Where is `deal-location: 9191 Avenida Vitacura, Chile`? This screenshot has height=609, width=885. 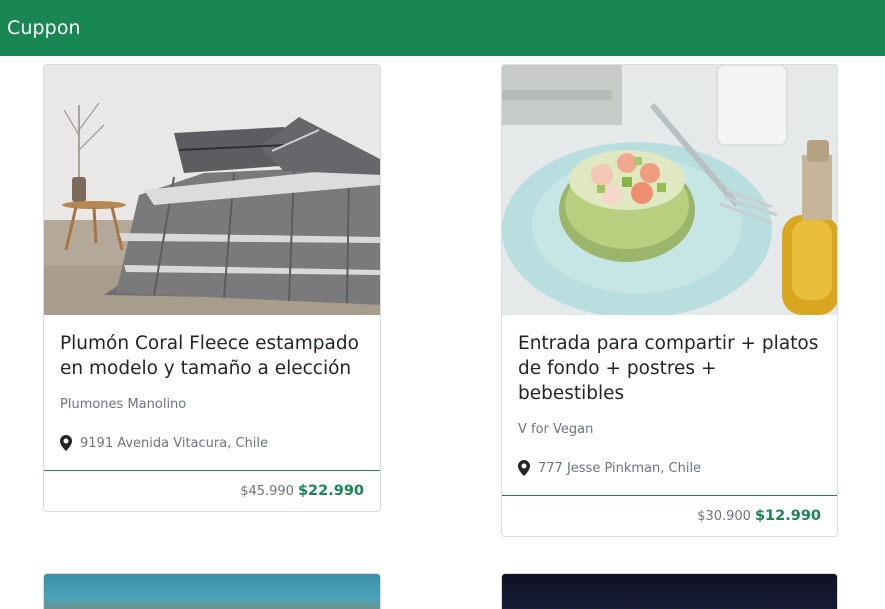 deal-location: 9191 Avenida Vitacura, Chile is located at coordinates (212, 443).